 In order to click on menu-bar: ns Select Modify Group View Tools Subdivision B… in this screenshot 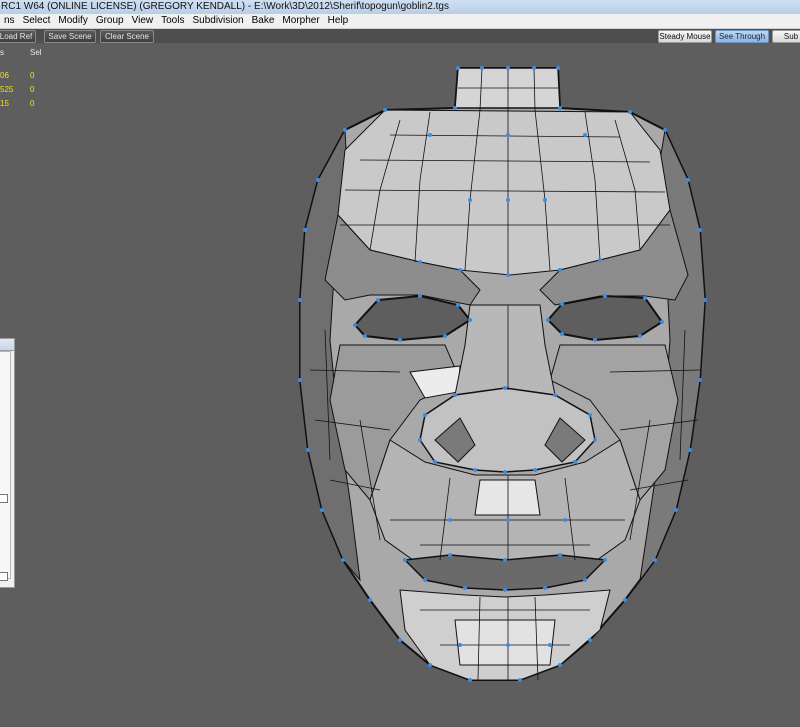, I will do `click(400, 21)`.